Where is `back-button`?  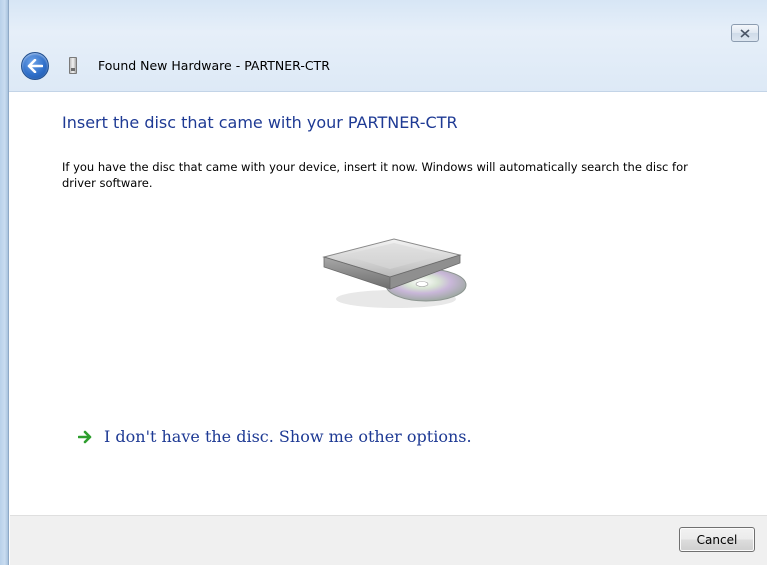
back-button is located at coordinates (35, 66).